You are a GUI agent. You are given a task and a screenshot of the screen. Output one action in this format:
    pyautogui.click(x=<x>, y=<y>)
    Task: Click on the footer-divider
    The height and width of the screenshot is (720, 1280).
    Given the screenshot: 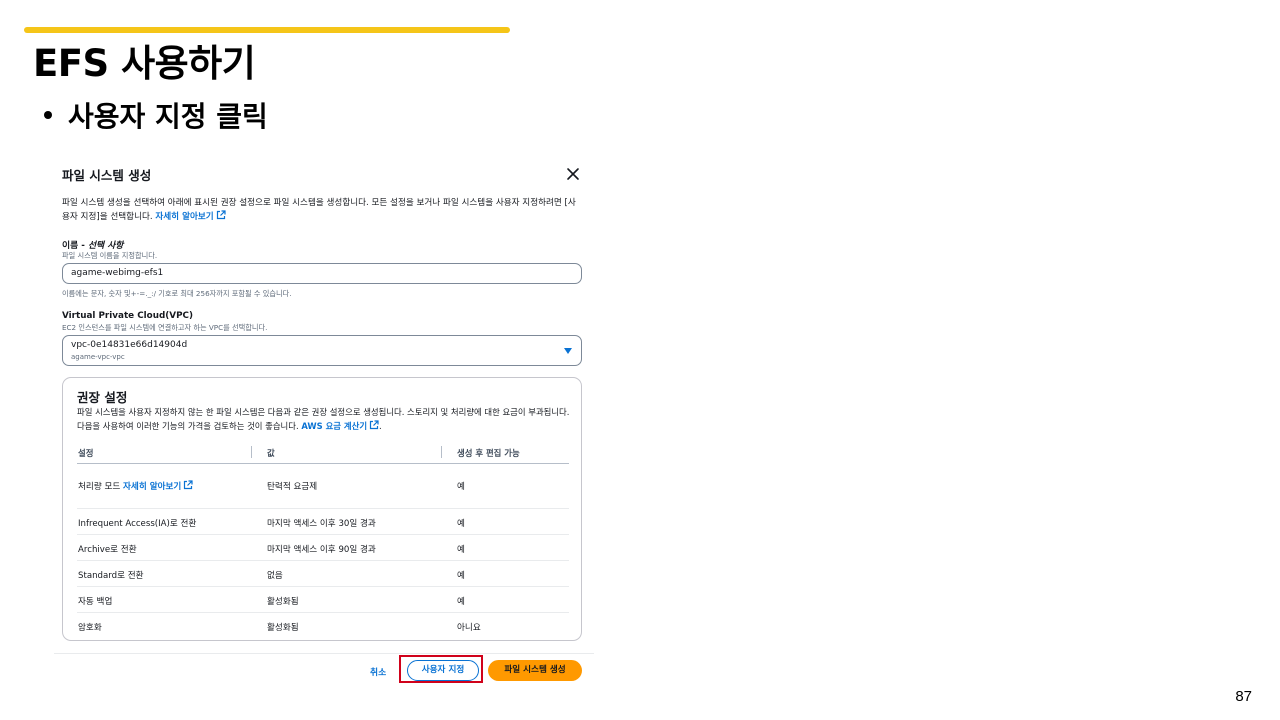 What is the action you would take?
    pyautogui.click(x=324, y=653)
    